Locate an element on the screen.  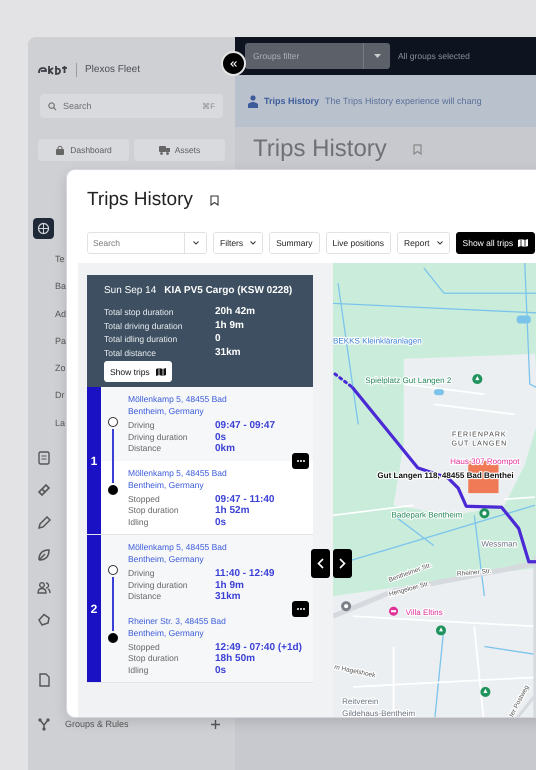
quick-button: Assets is located at coordinates (179, 150).